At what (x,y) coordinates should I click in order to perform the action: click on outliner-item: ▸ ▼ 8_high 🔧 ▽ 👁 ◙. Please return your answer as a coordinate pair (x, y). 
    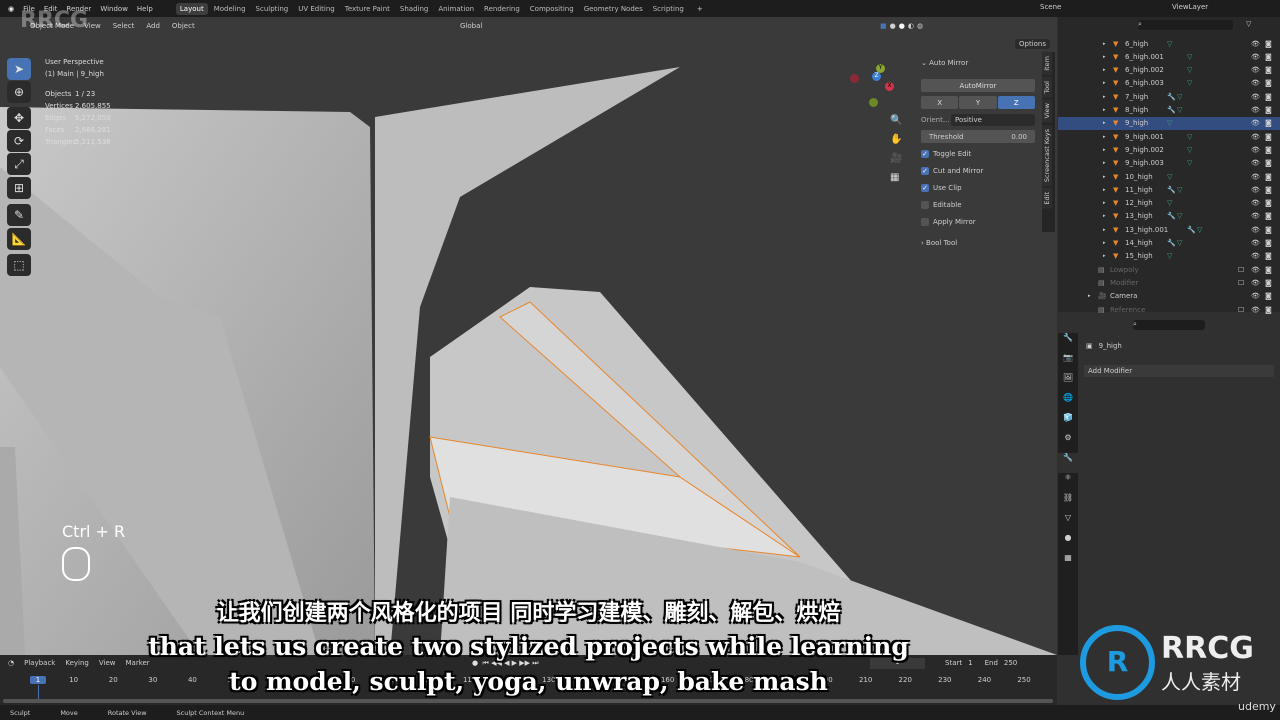
    Looking at the image, I should click on (1169, 110).